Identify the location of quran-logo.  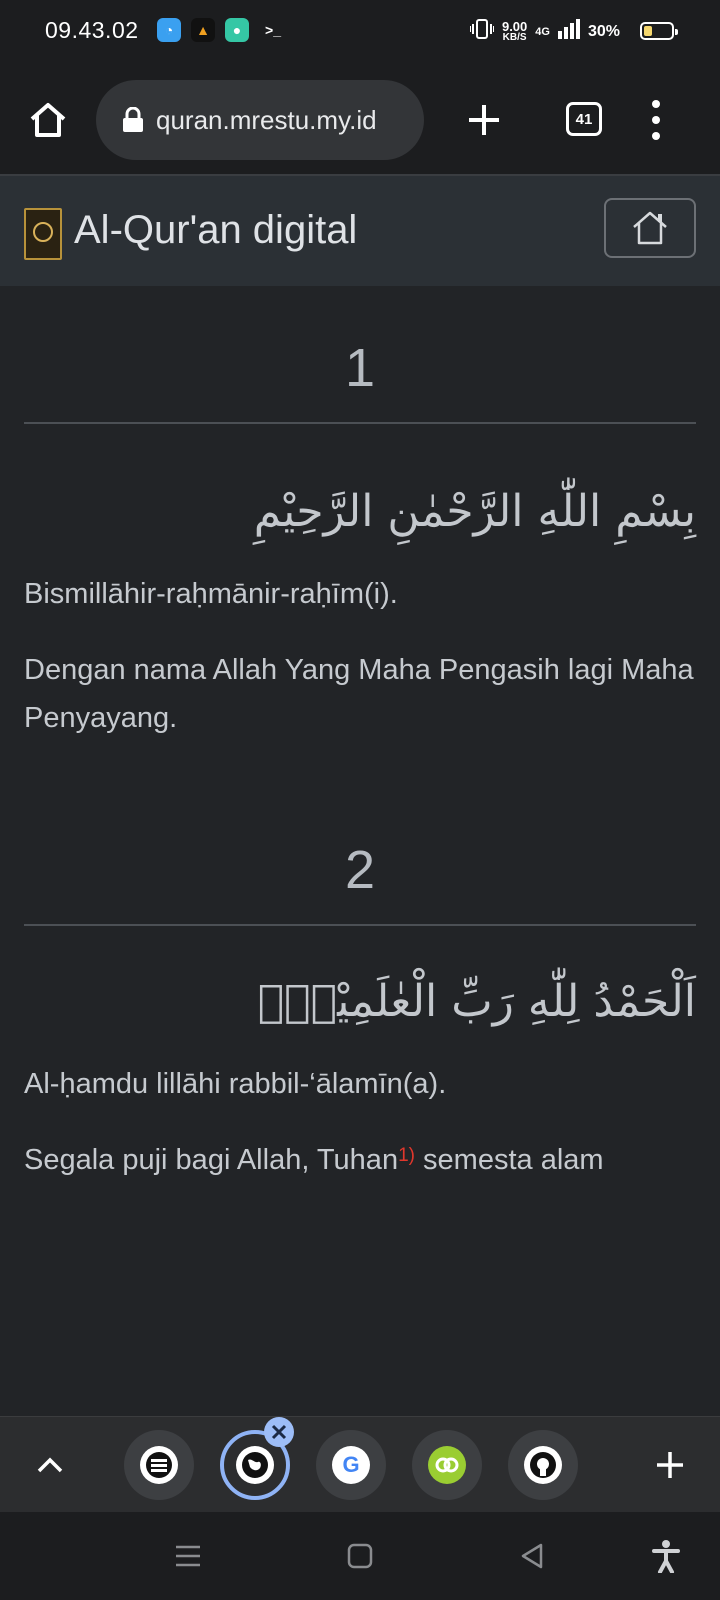
(43, 234).